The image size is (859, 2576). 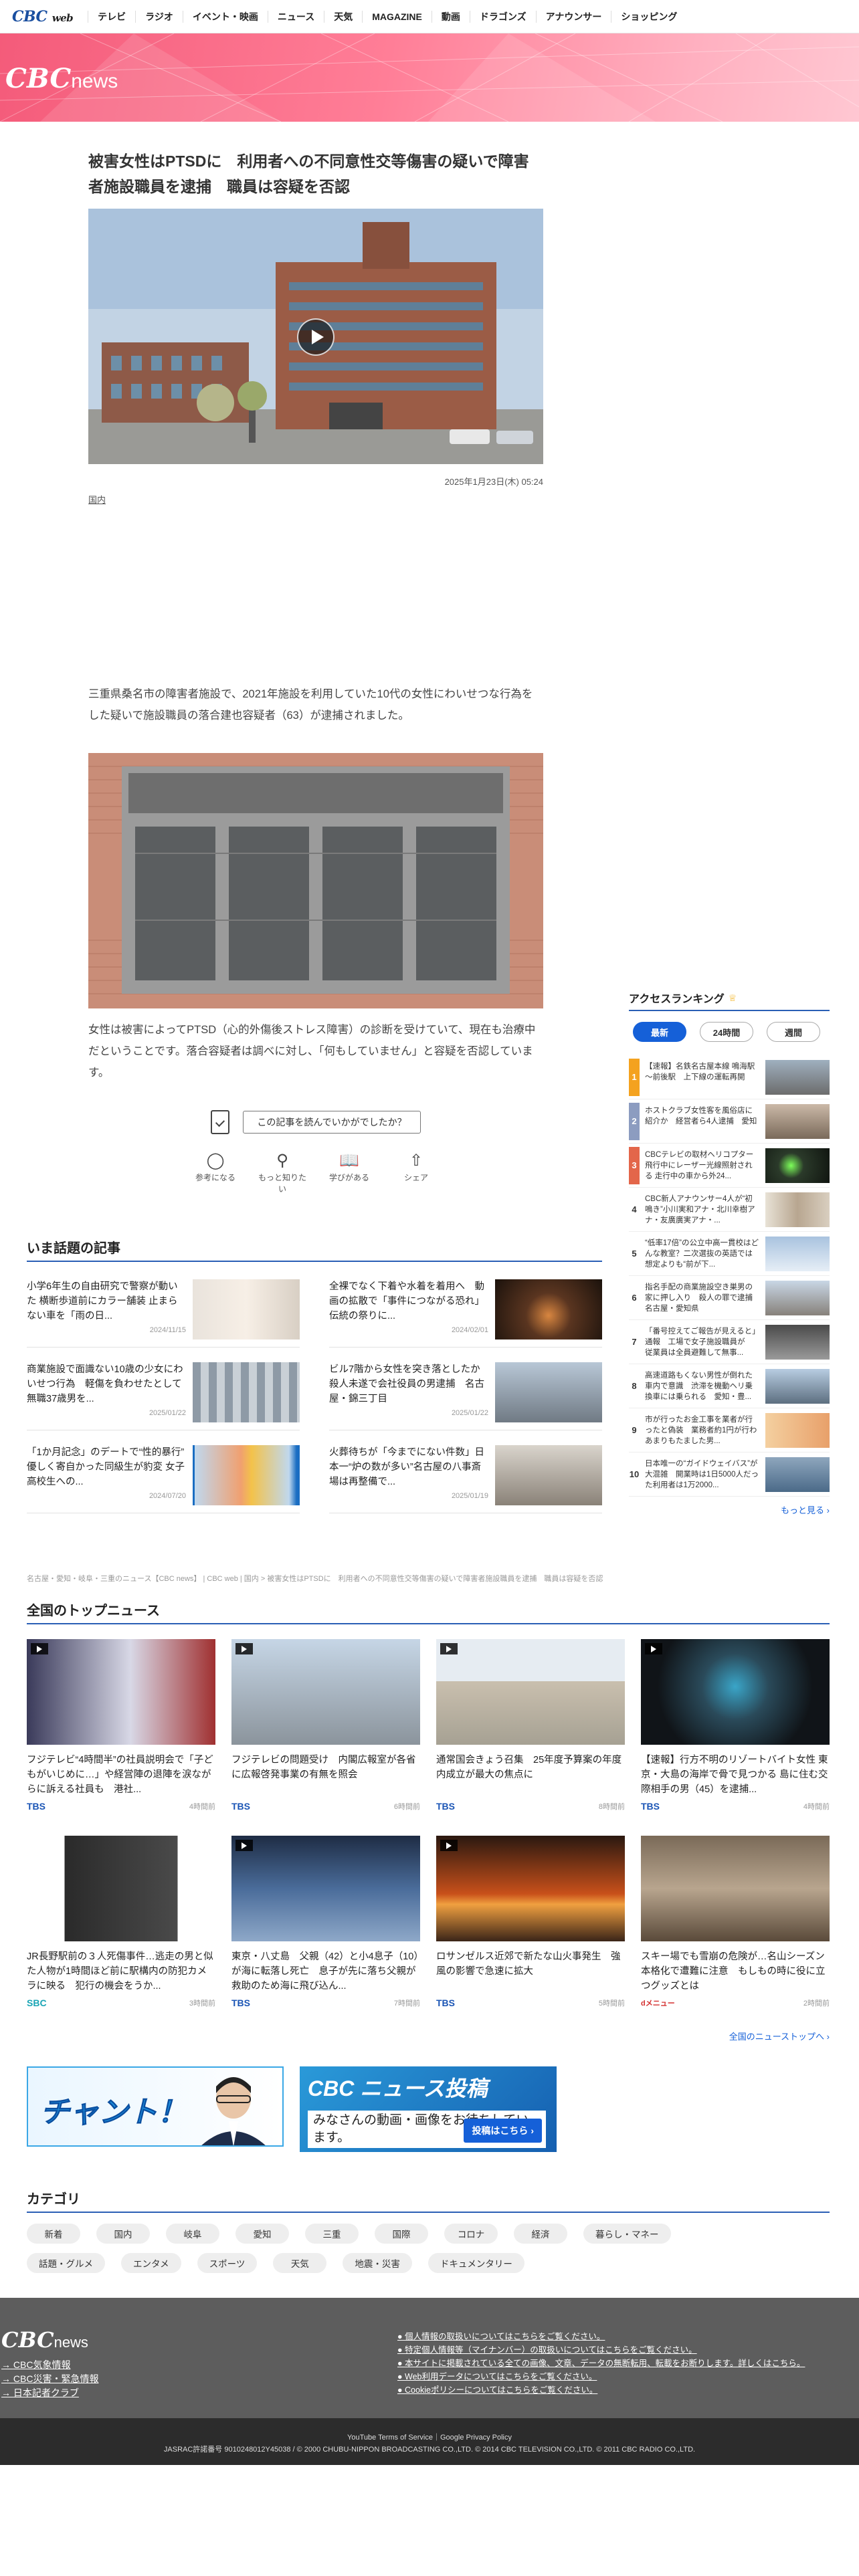 What do you see at coordinates (225, 16) in the screenshot?
I see `nav-events: イベント・映画` at bounding box center [225, 16].